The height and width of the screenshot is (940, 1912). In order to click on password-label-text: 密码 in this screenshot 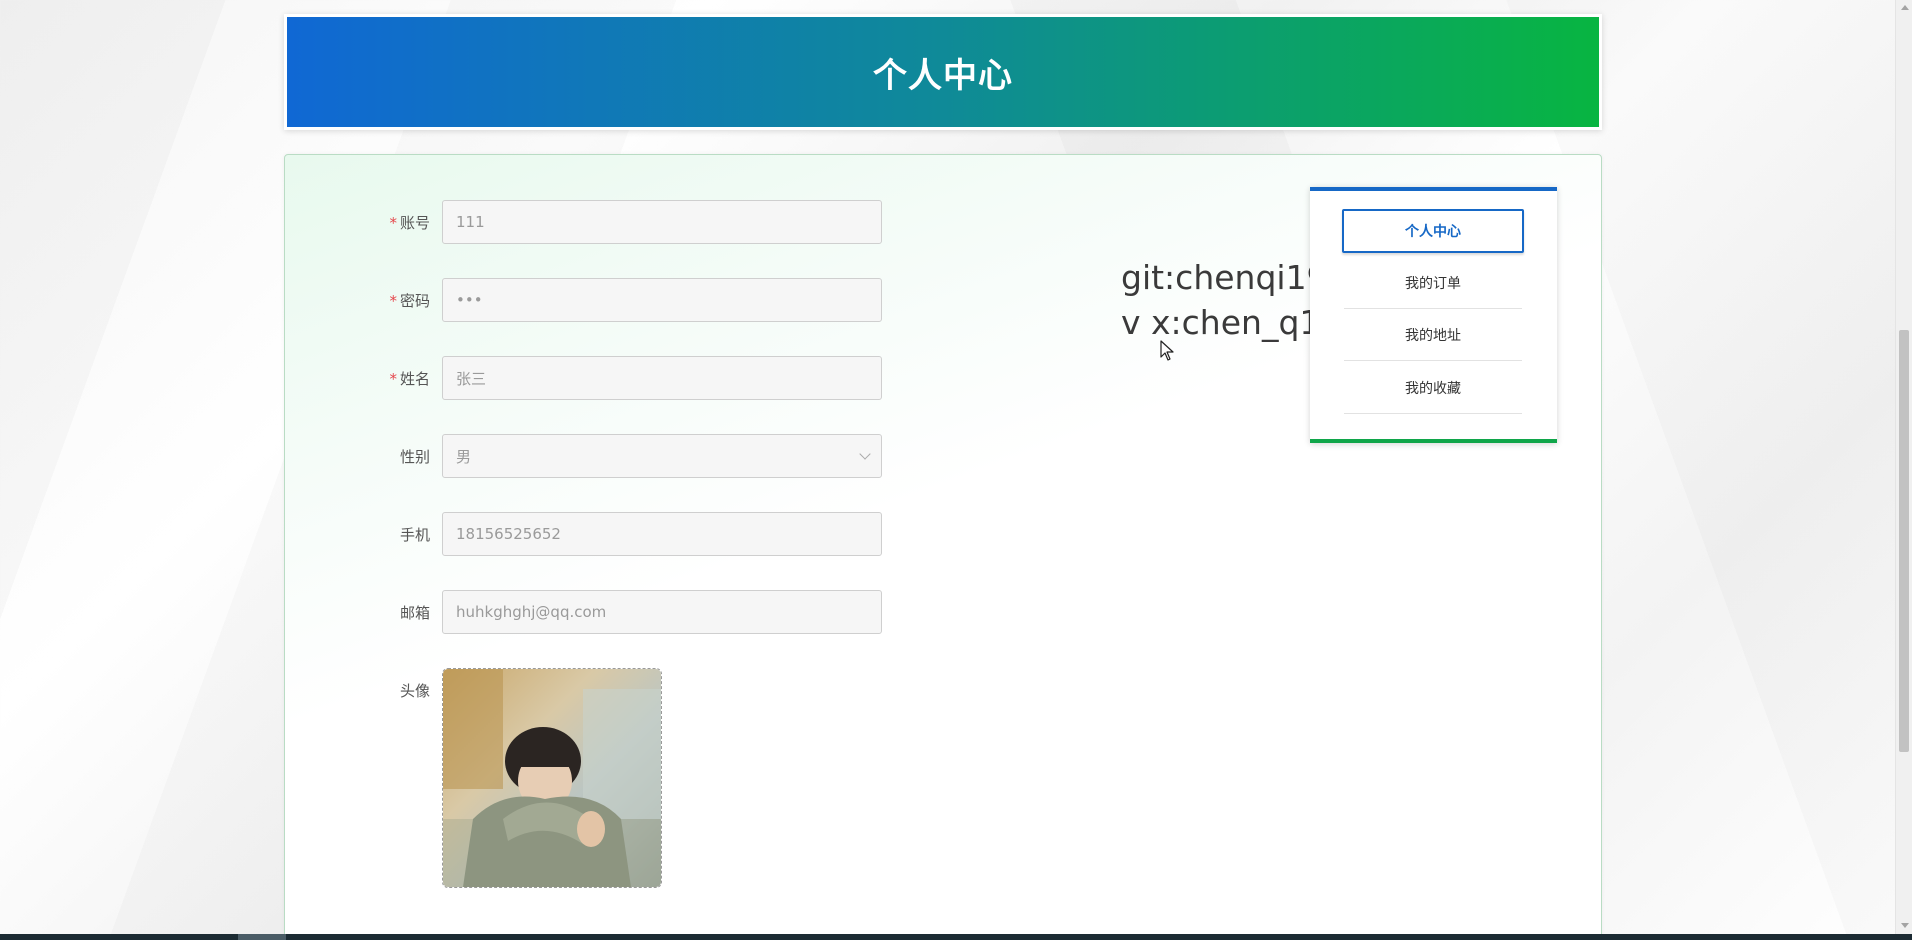, I will do `click(414, 300)`.